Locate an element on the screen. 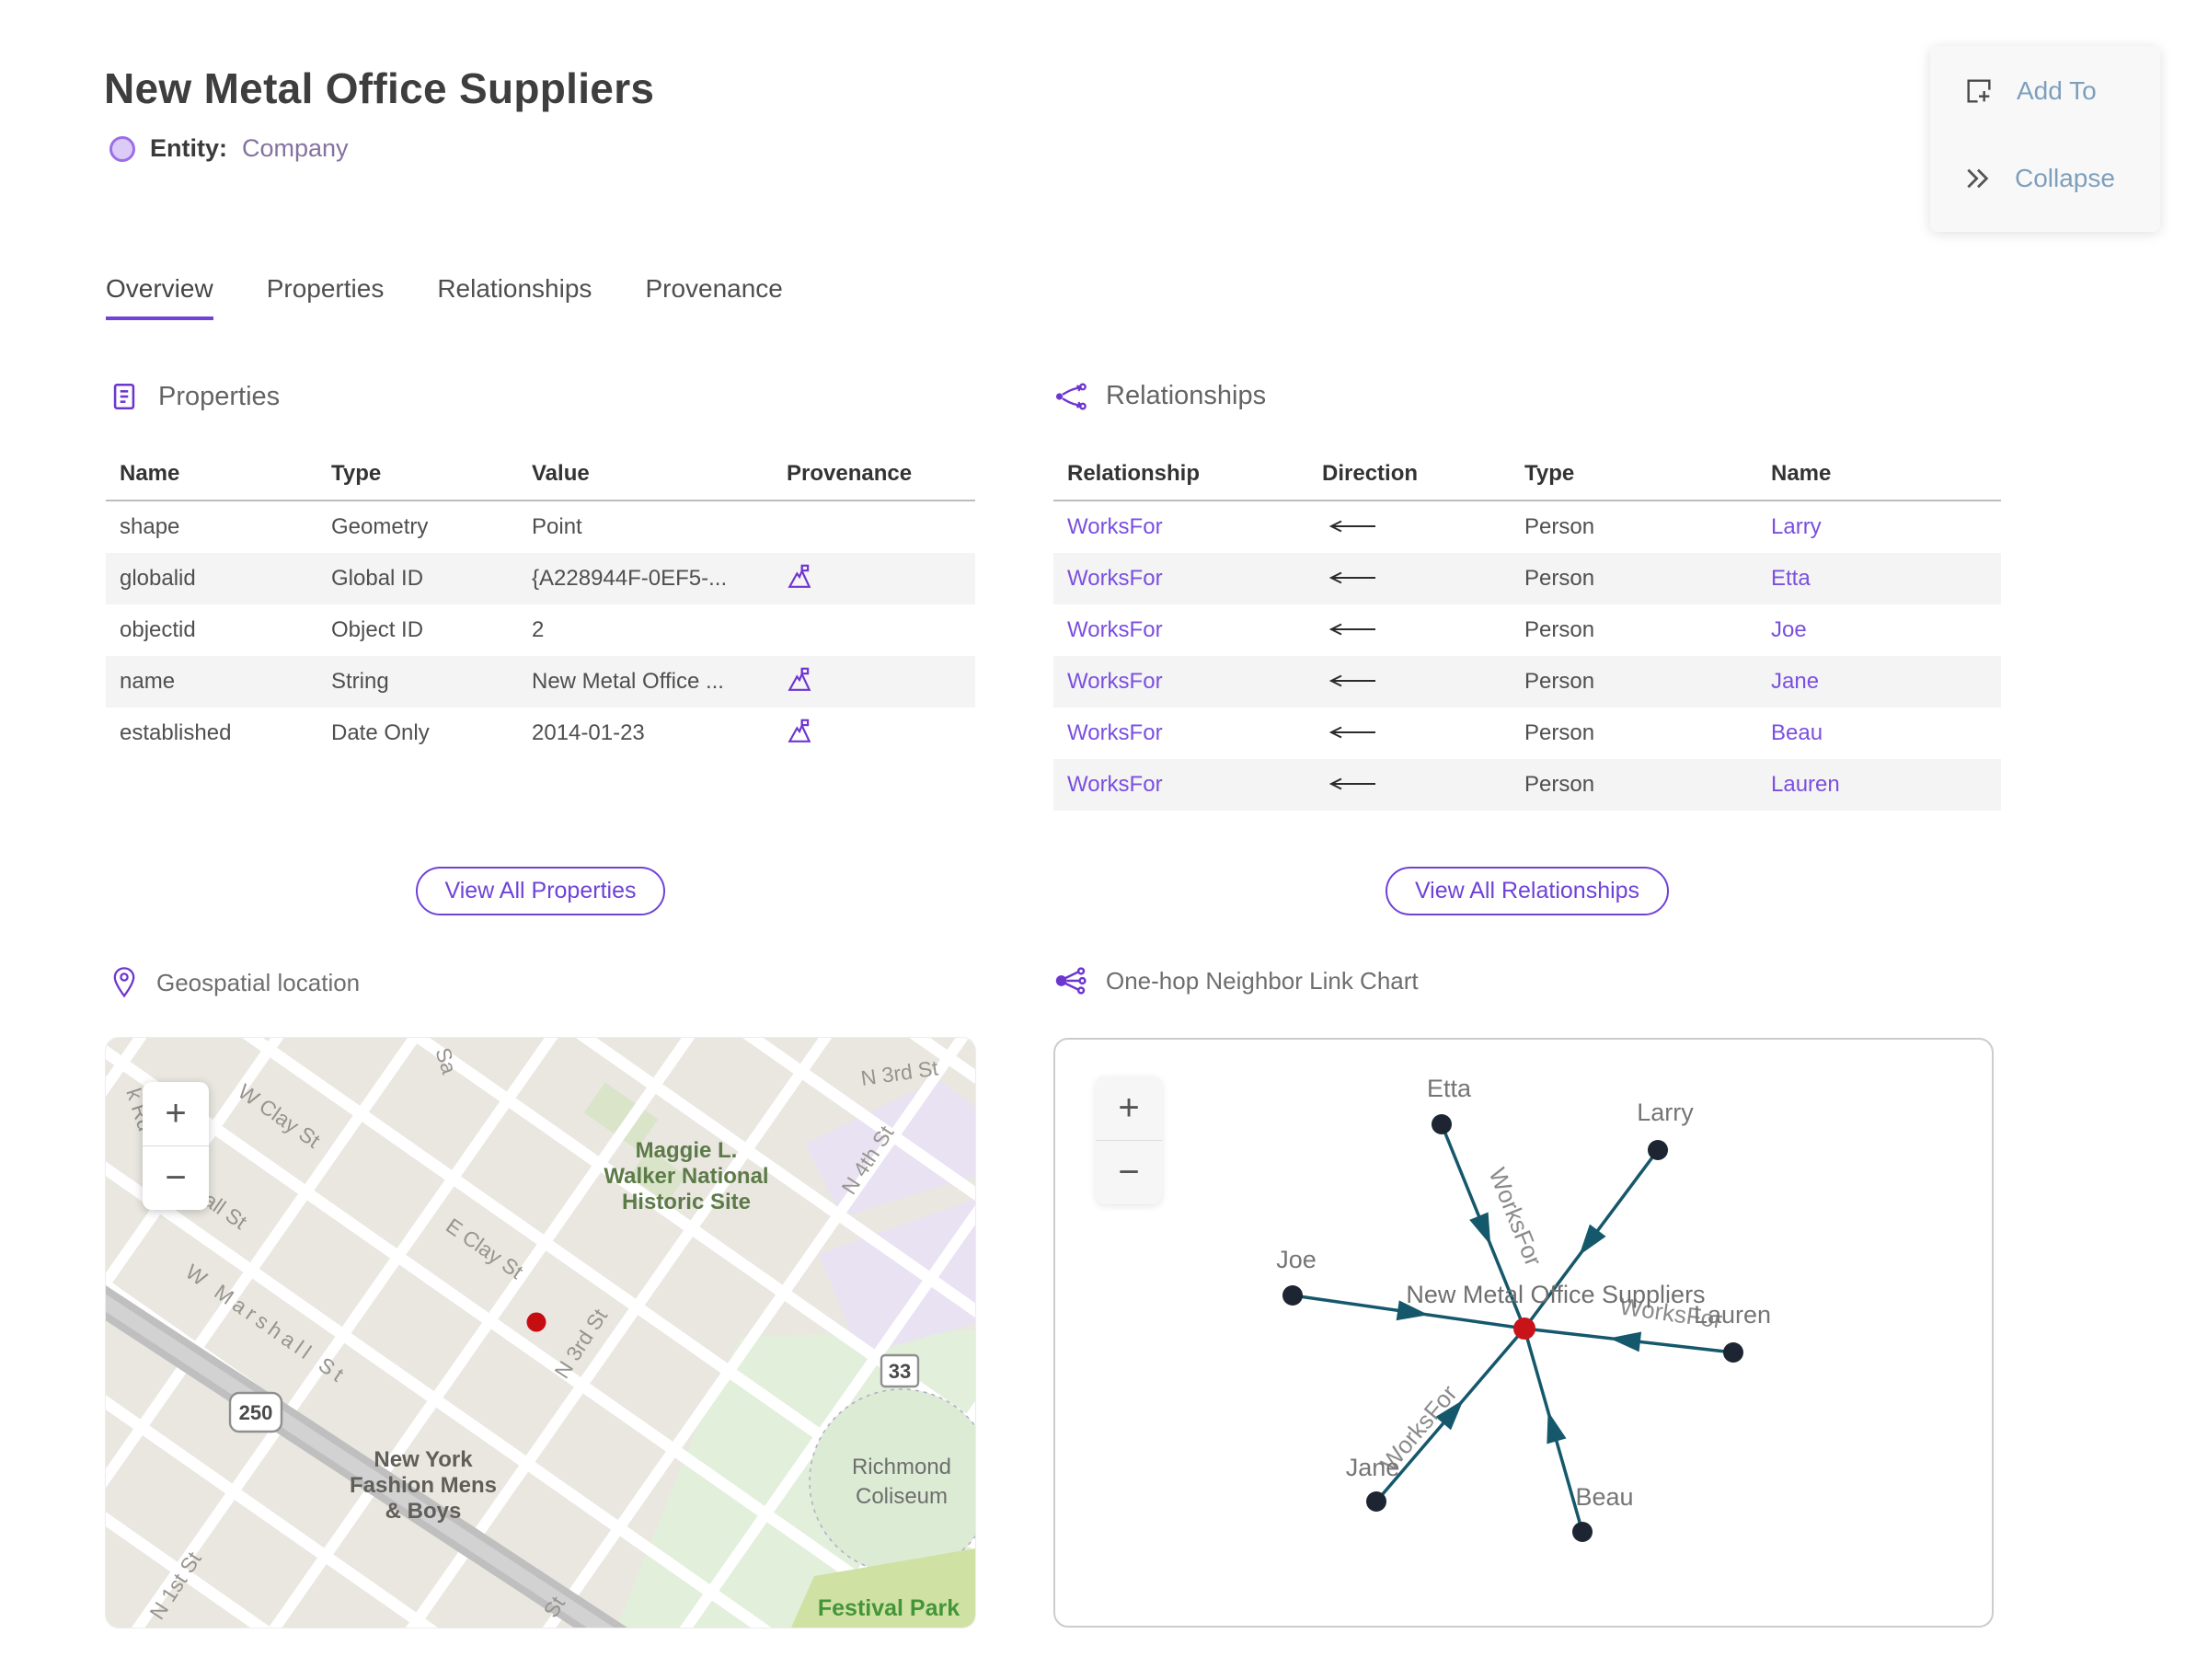 This screenshot has height=1680, width=2208. related-entity-link: Etta is located at coordinates (1791, 578).